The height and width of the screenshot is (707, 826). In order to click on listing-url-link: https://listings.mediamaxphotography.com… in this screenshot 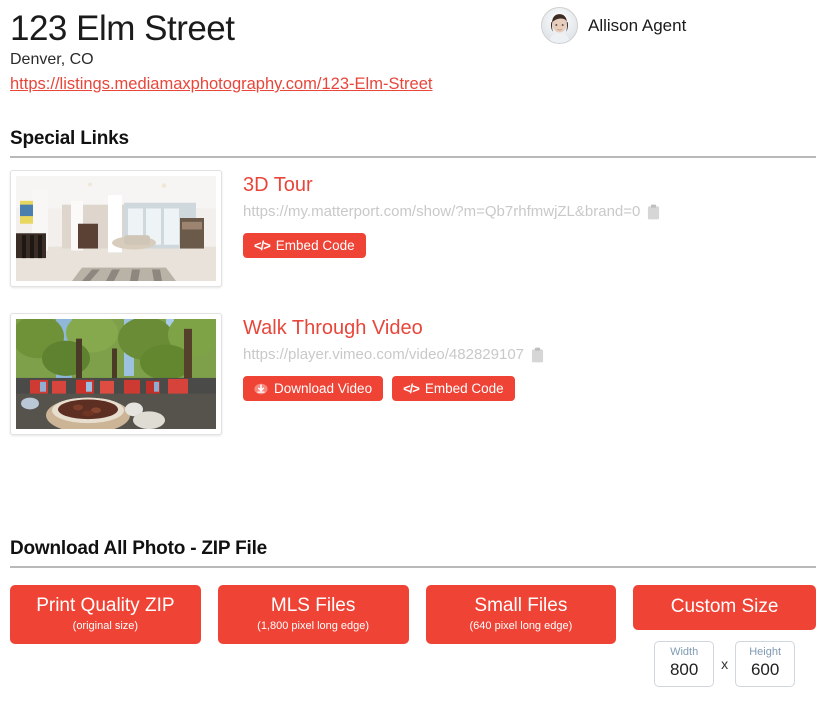, I will do `click(221, 84)`.